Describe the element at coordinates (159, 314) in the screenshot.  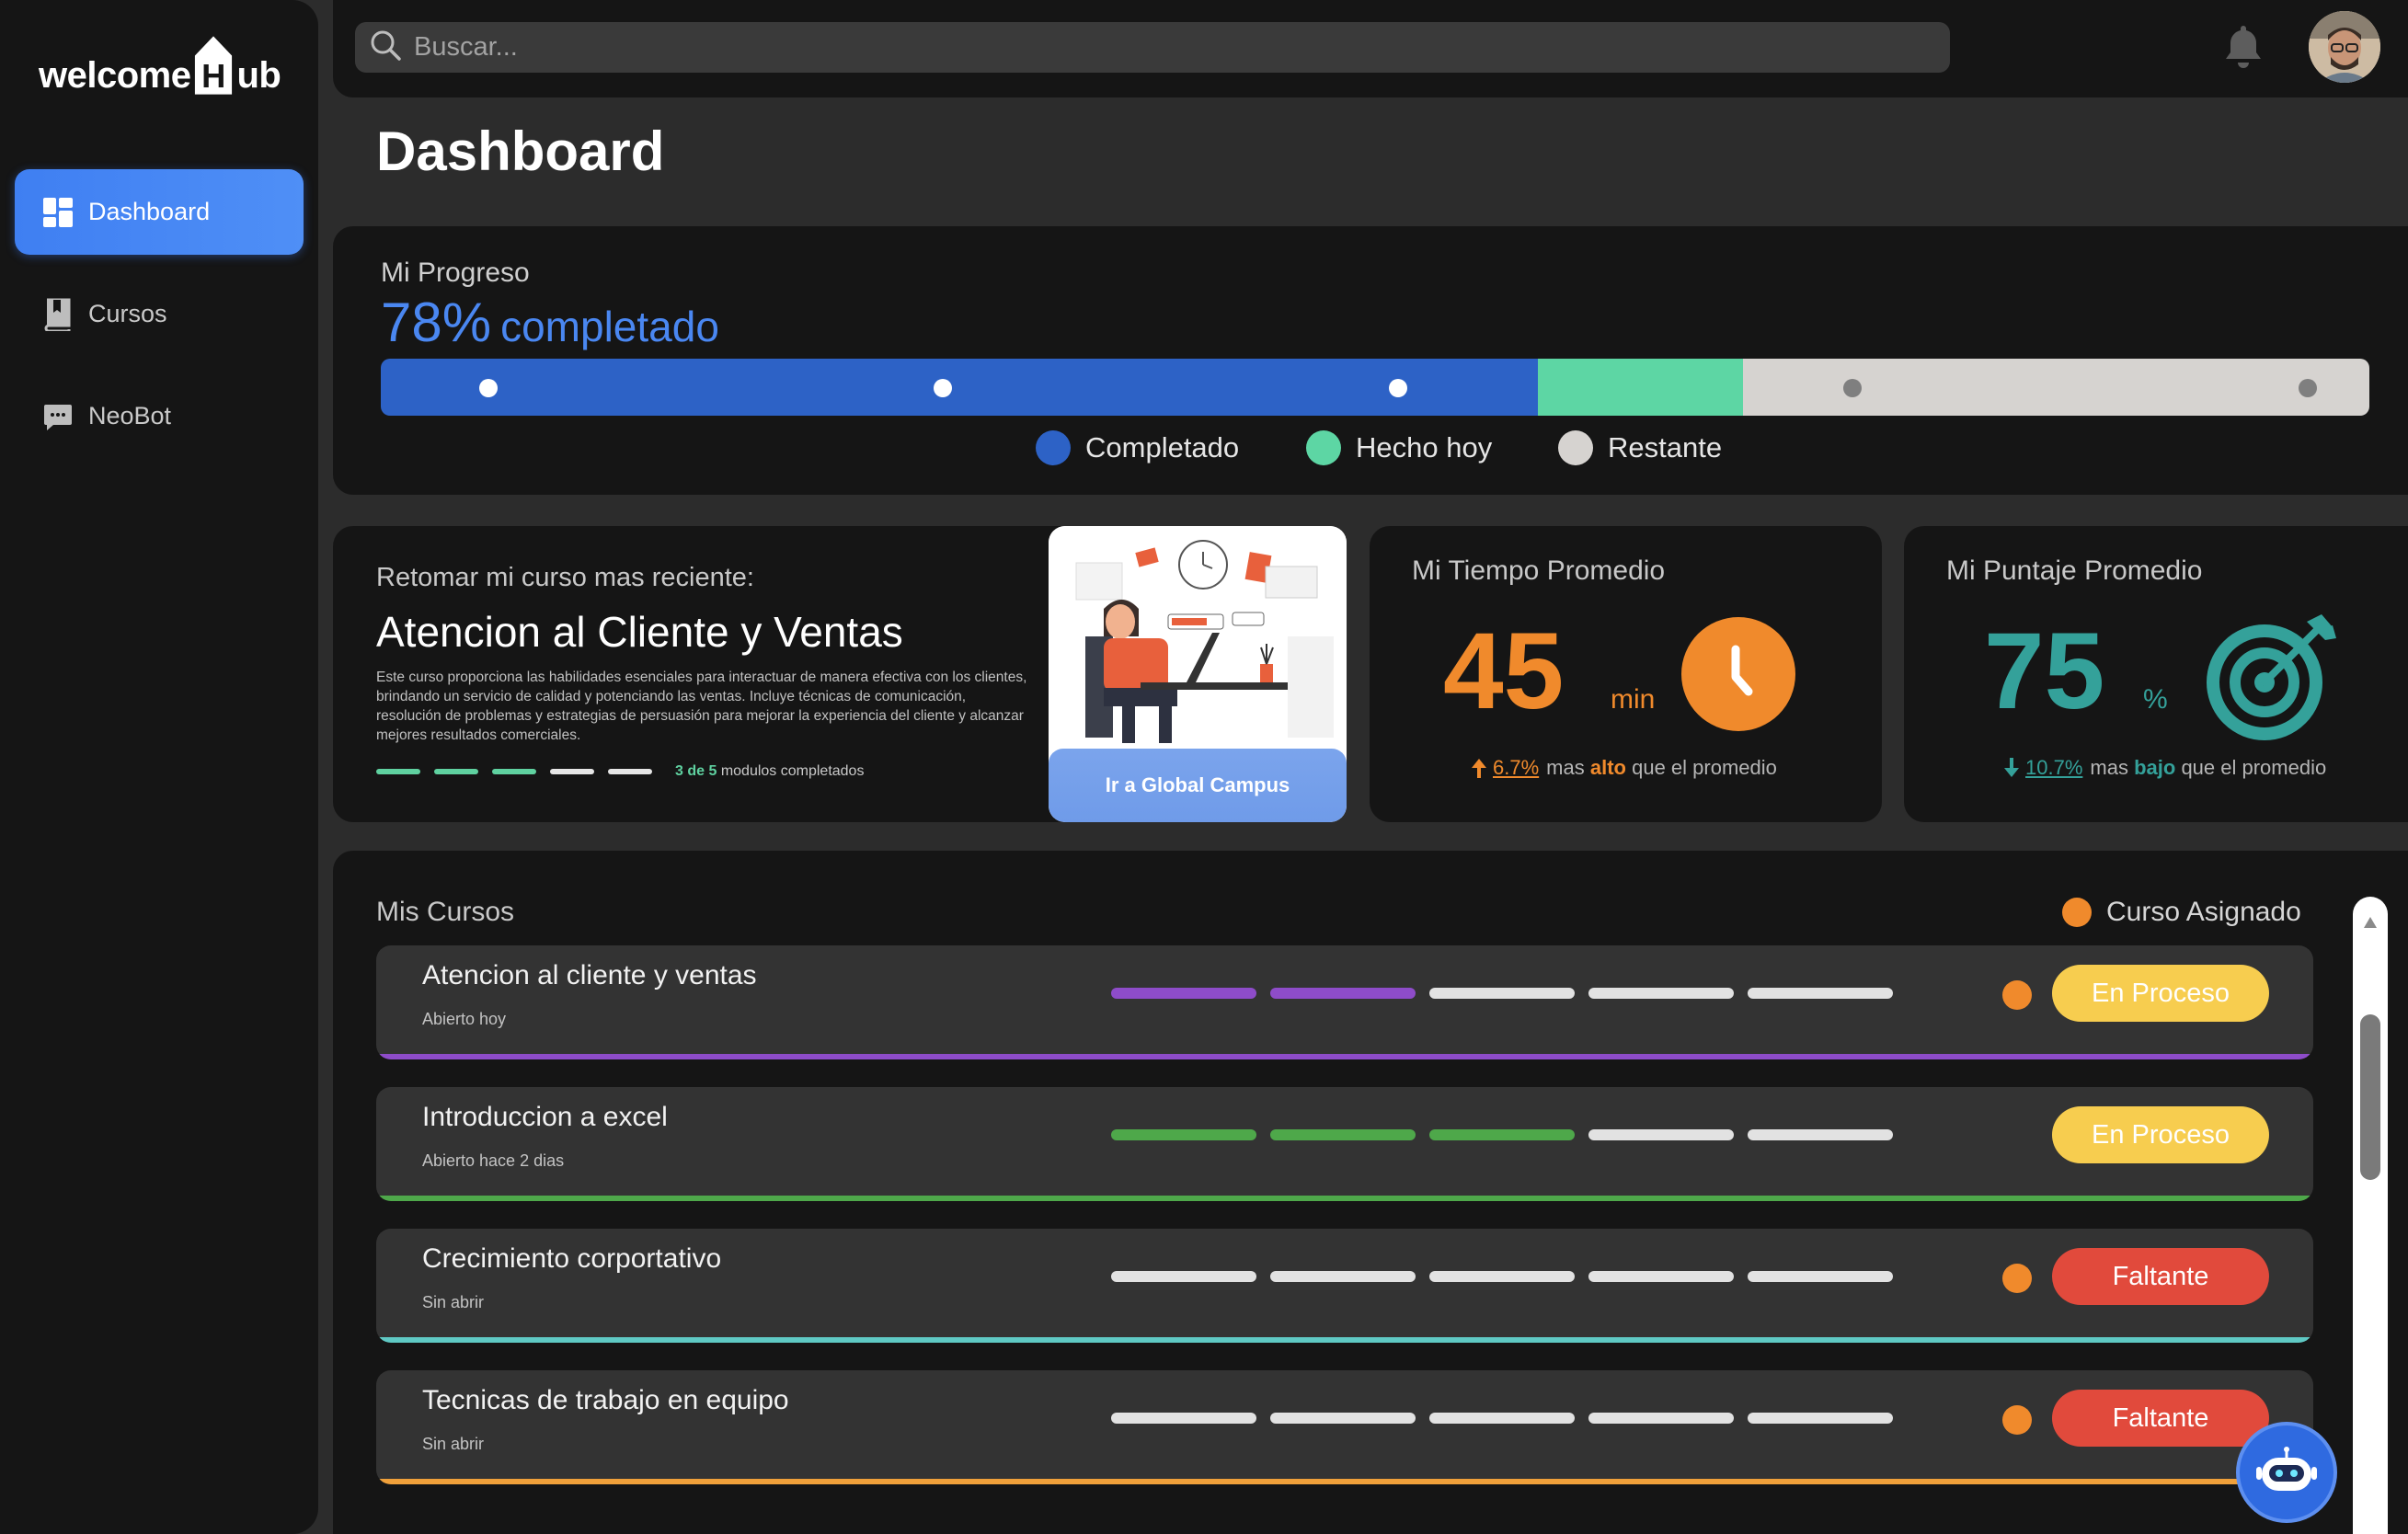
I see `sidebar-item-cursos: Cursos` at that location.